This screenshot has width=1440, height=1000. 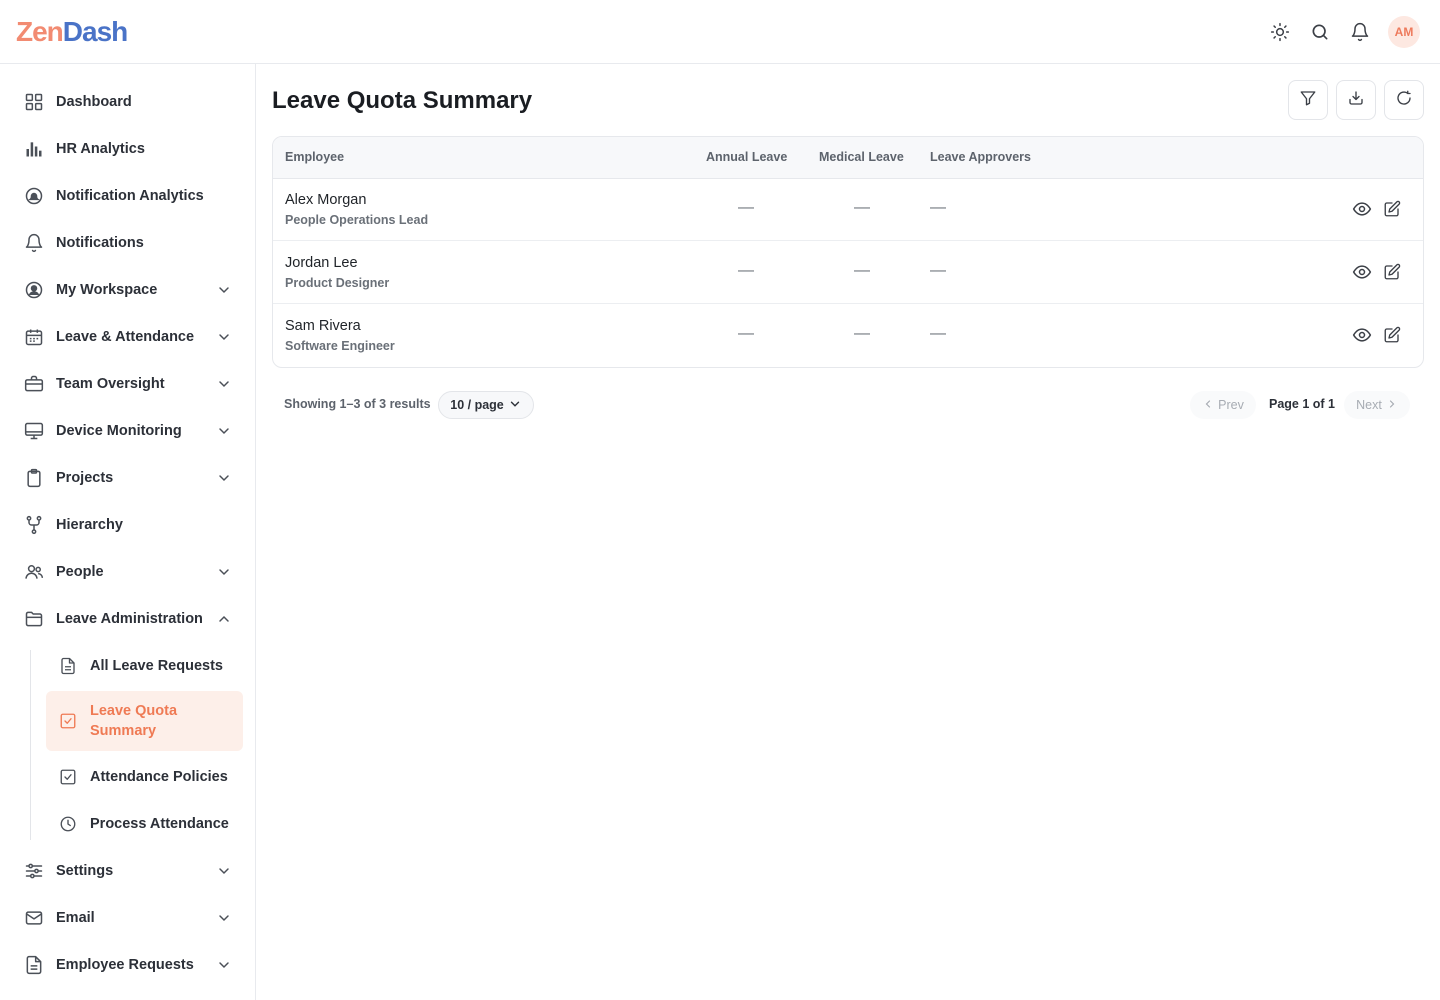 What do you see at coordinates (34, 572) in the screenshot?
I see `people-icon` at bounding box center [34, 572].